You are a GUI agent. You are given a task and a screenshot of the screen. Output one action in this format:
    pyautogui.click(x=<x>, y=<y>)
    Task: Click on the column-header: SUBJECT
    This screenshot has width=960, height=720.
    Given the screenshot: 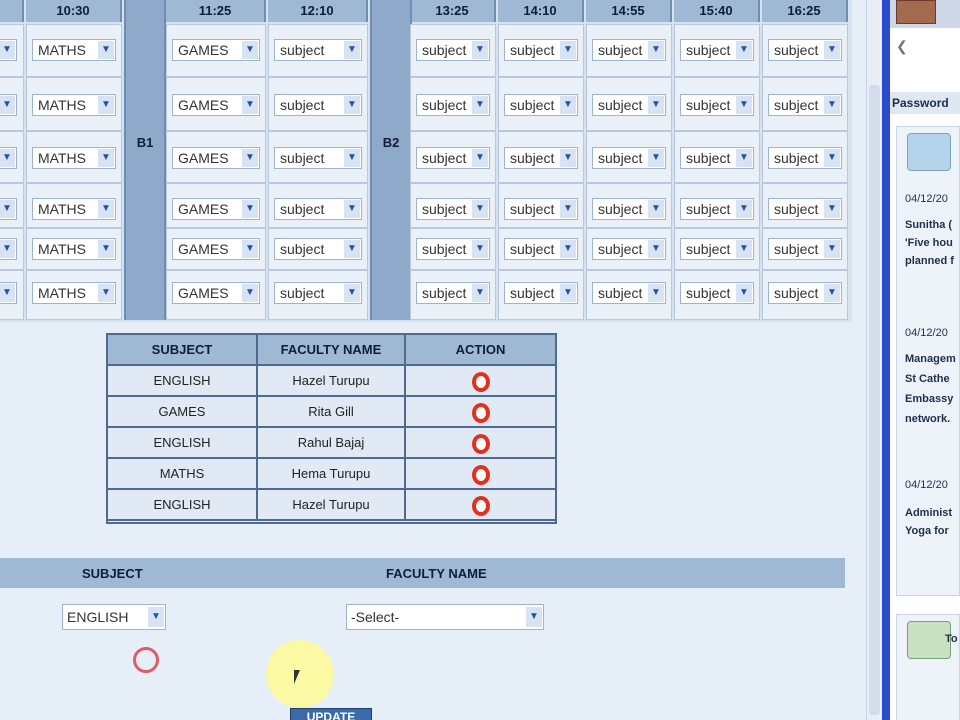 What is the action you would take?
    pyautogui.click(x=183, y=349)
    